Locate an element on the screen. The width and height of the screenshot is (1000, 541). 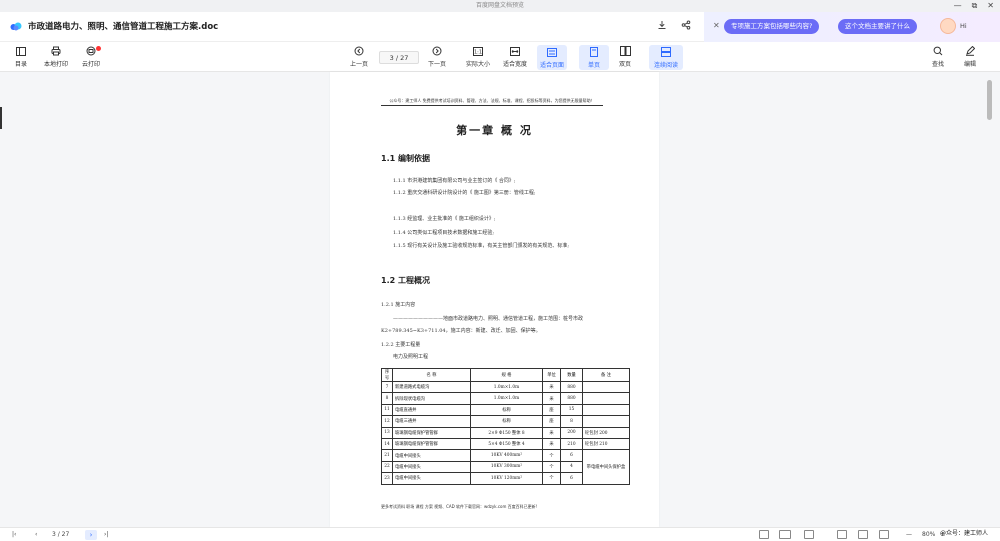
fit-page-button: 适合页面 is located at coordinates (552, 57).